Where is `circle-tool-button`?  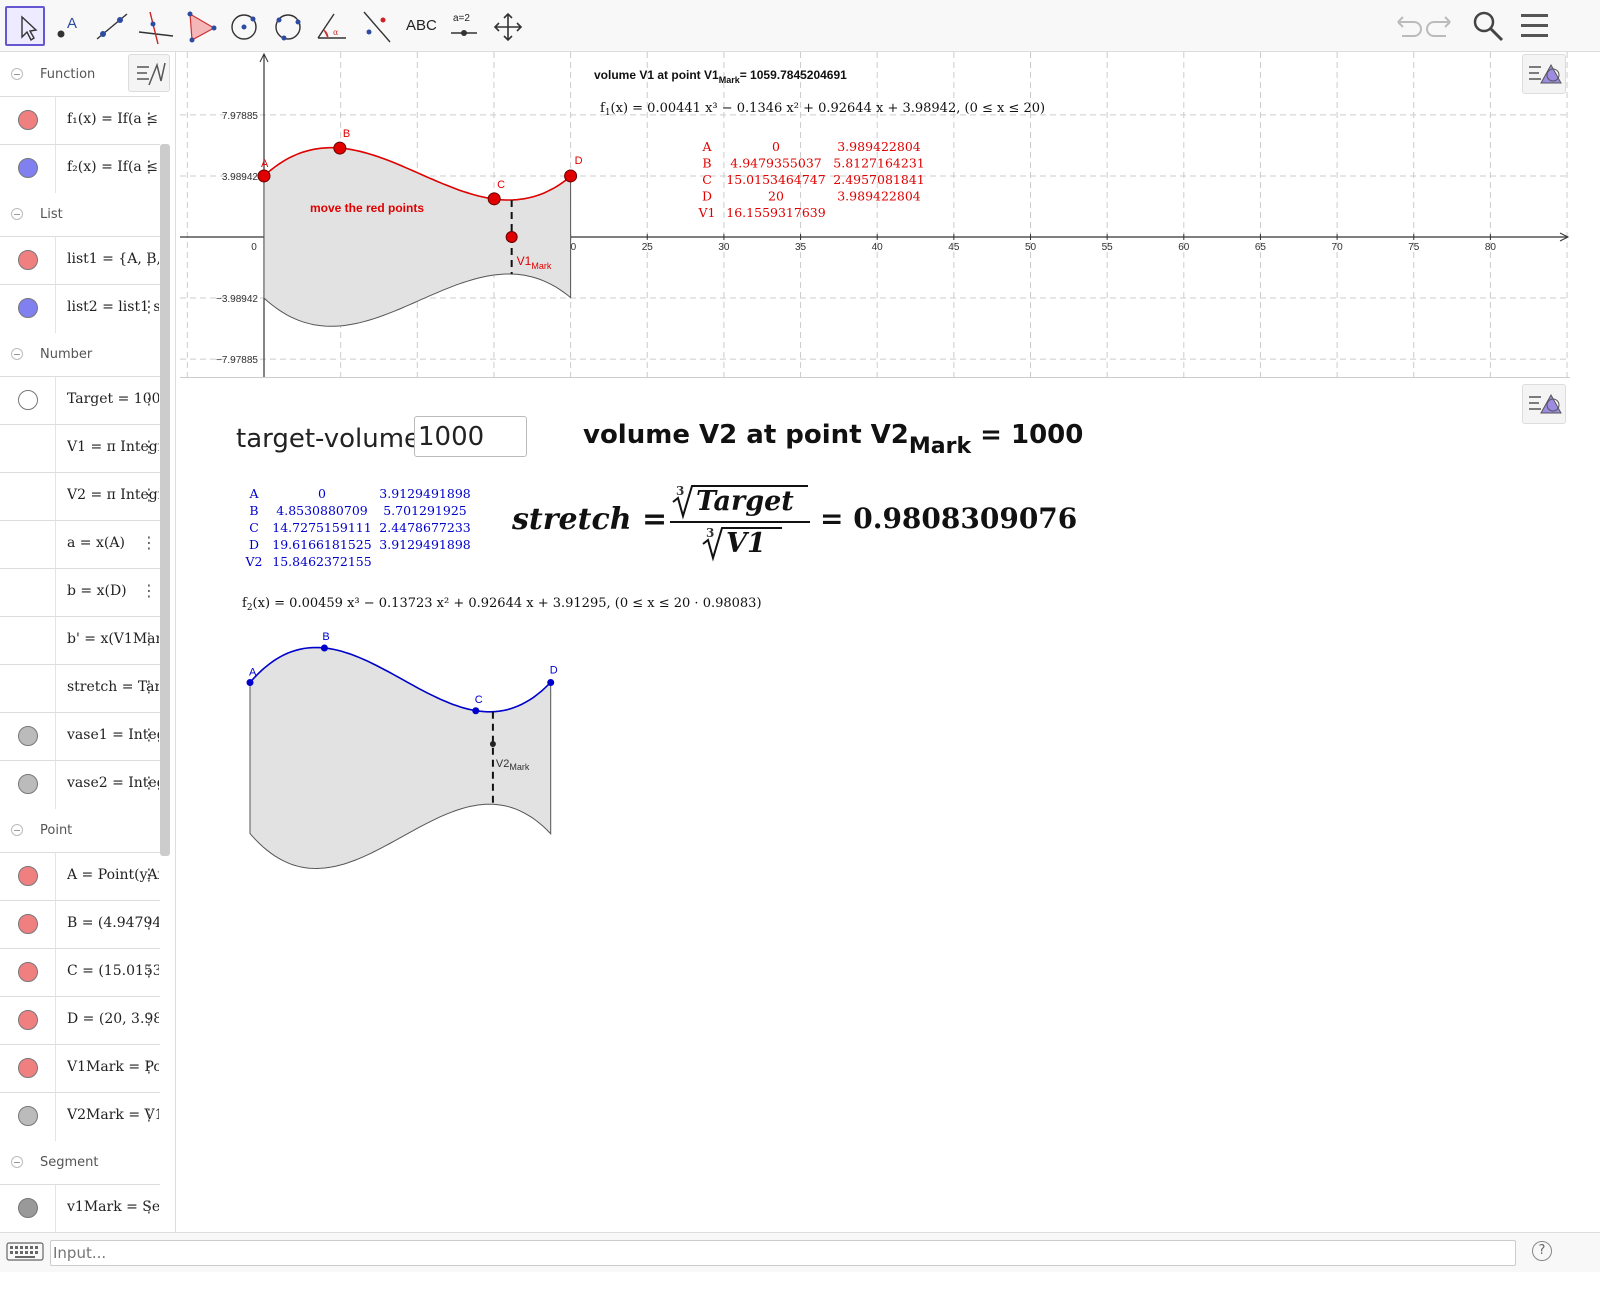
circle-tool-button is located at coordinates (244, 26).